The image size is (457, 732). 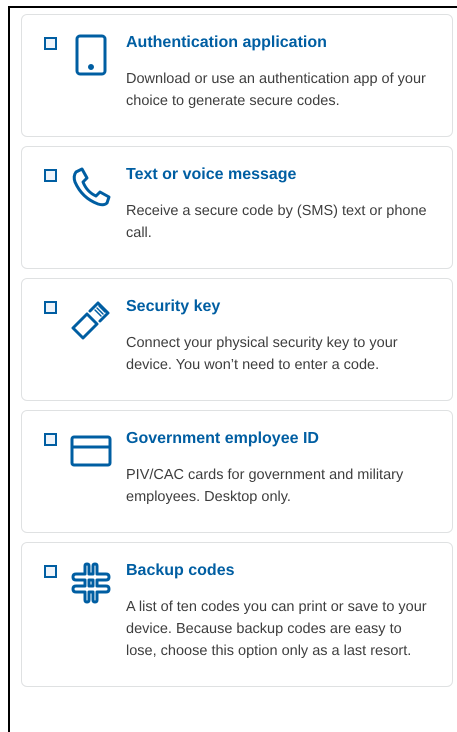 What do you see at coordinates (174, 307) in the screenshot?
I see `option-title: Security key` at bounding box center [174, 307].